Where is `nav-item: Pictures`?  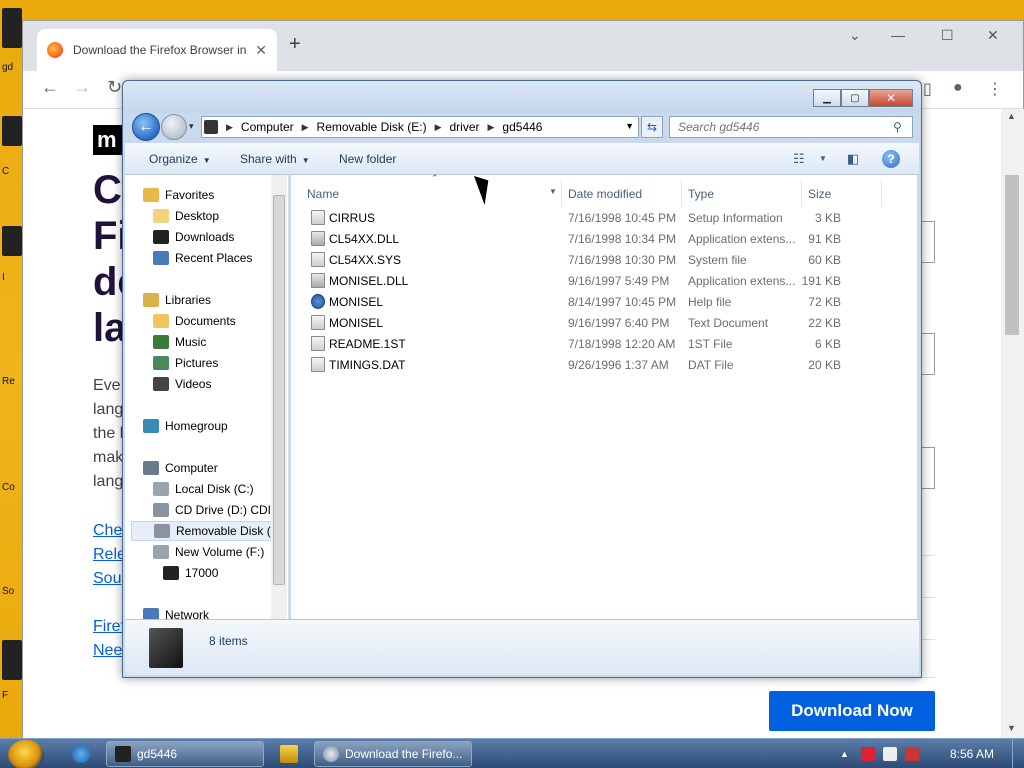
nav-item: Pictures is located at coordinates (185, 363).